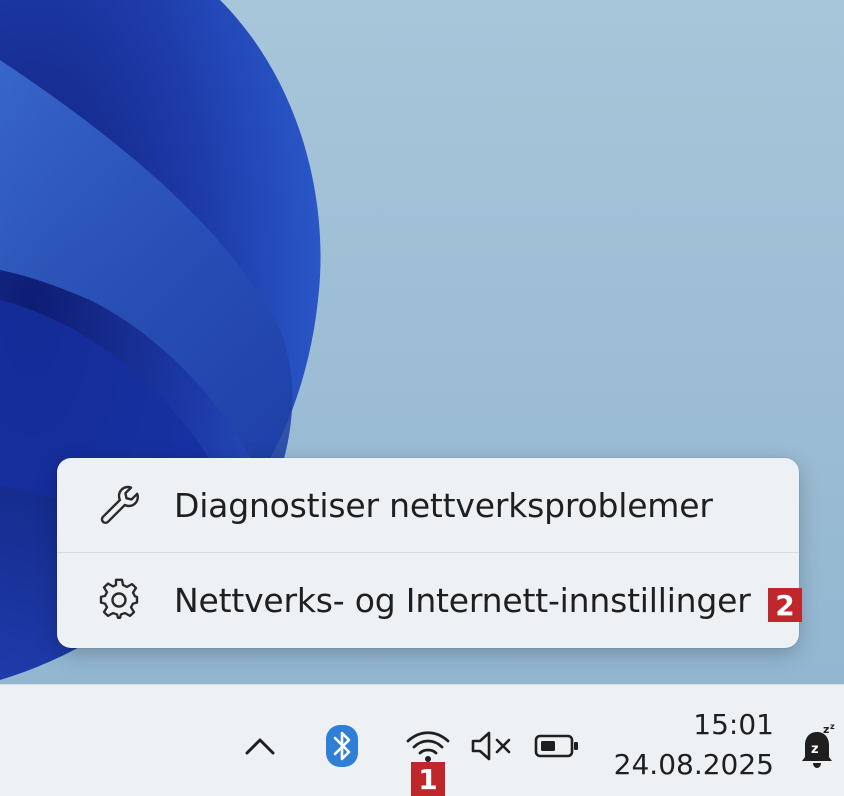 This screenshot has width=844, height=796. What do you see at coordinates (785, 605) in the screenshot?
I see `callout-badge-2: 2` at bounding box center [785, 605].